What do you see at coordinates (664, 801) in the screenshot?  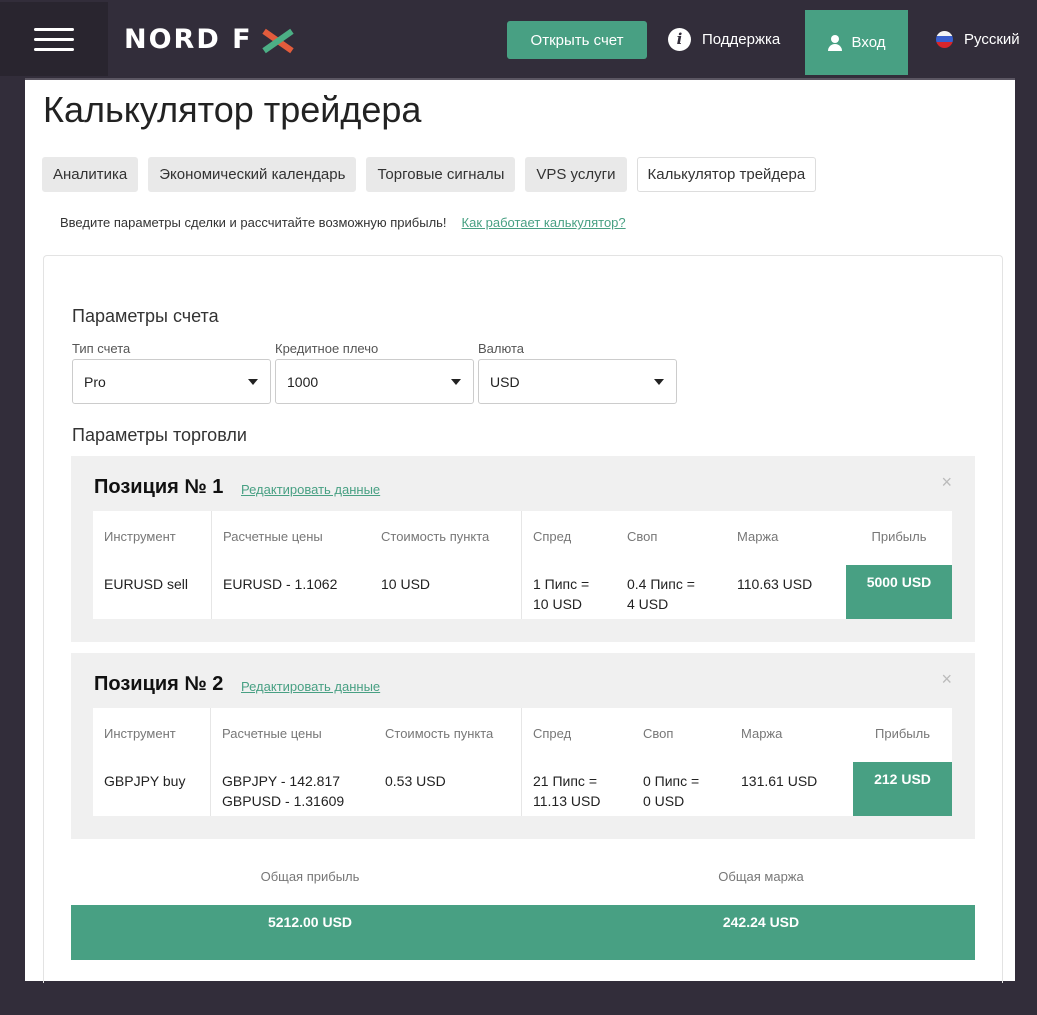 I see `swap-line: 0 USD` at bounding box center [664, 801].